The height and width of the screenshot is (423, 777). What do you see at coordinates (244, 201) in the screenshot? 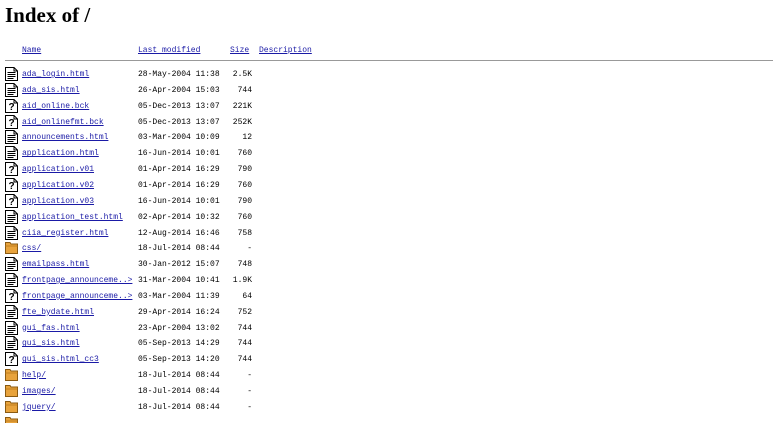
I see `file-size: 790` at bounding box center [244, 201].